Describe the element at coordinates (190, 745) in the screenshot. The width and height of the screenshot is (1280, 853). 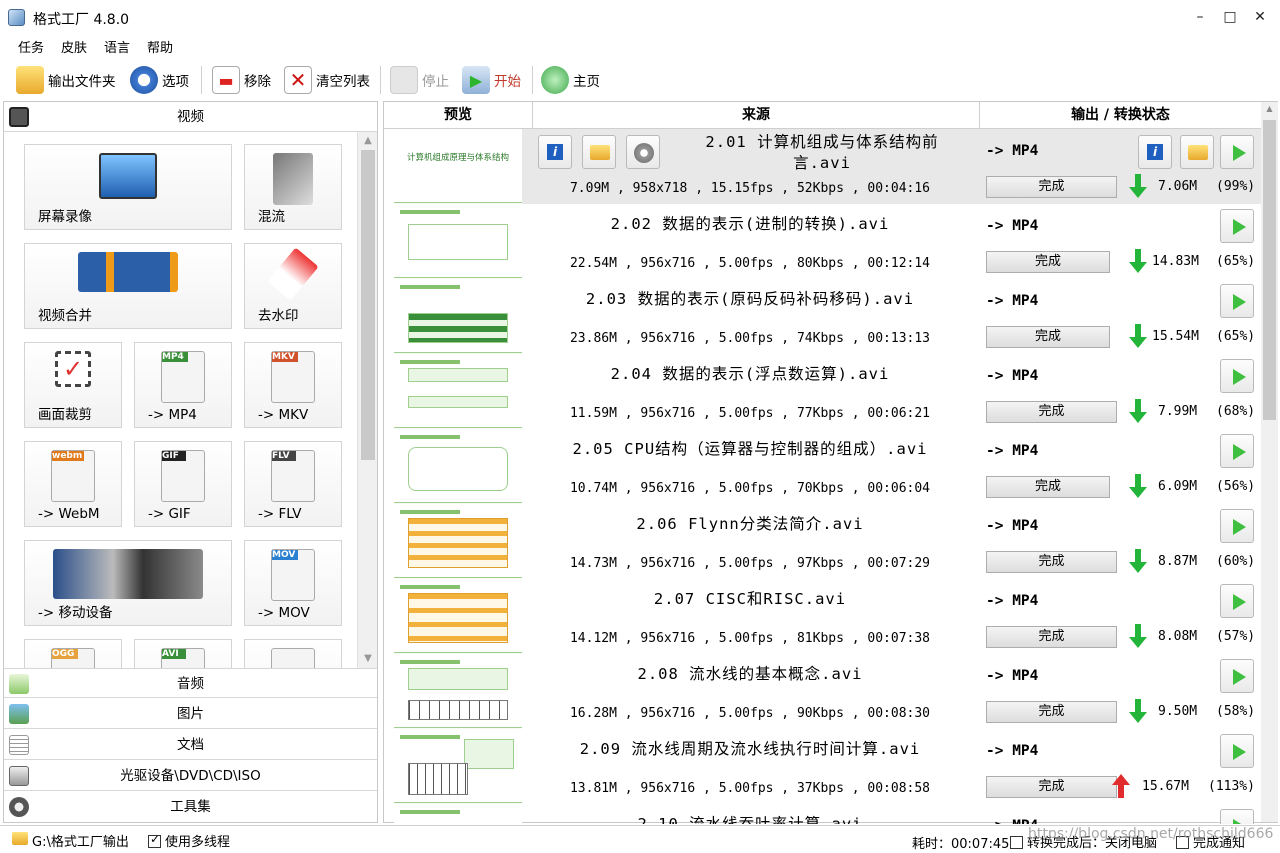
I see `category-document: 文档` at that location.